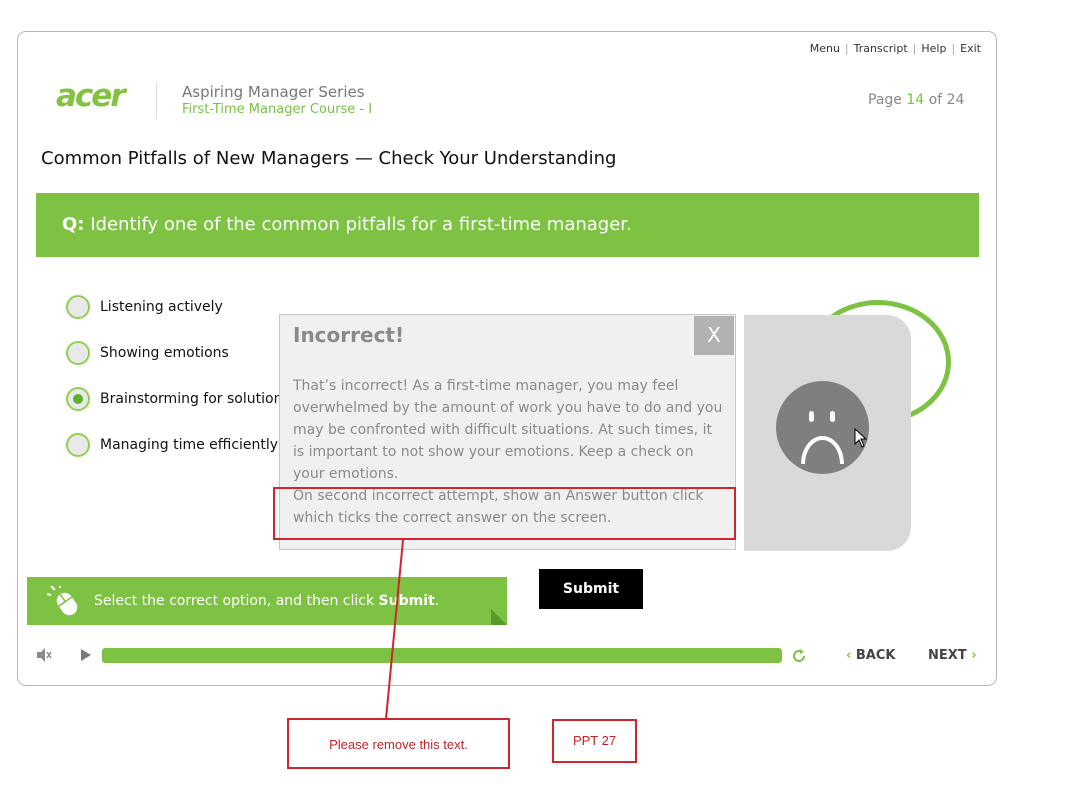 Image resolution: width=1079 pixels, height=798 pixels. I want to click on option-label: Showing emotions, so click(164, 353).